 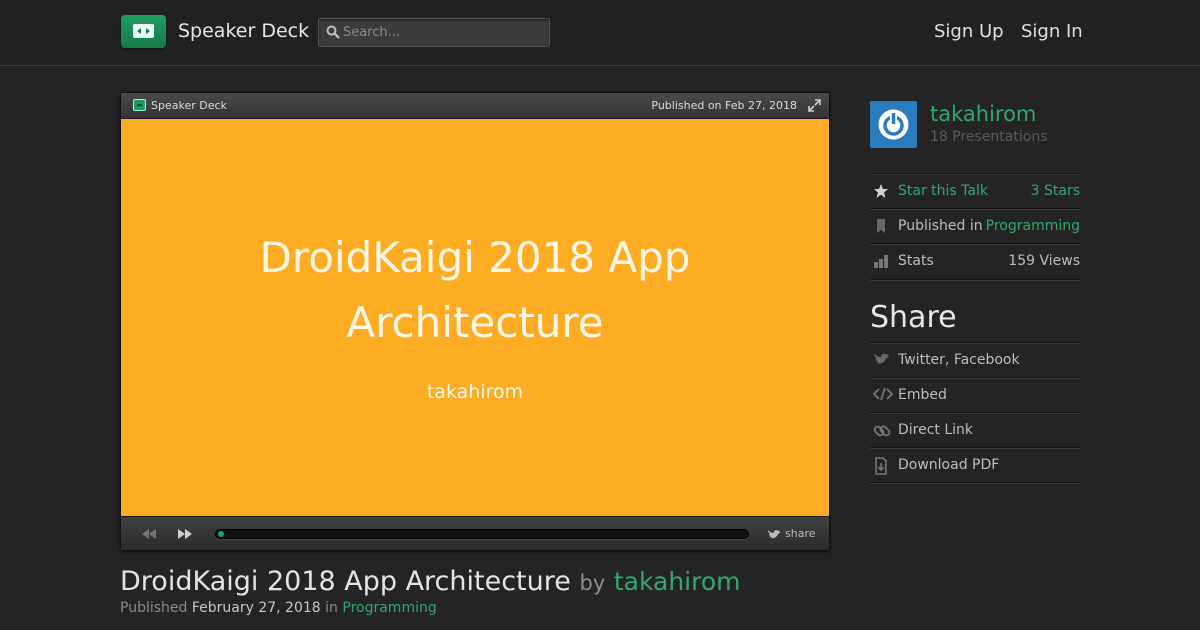 What do you see at coordinates (881, 466) in the screenshot?
I see `download-icon` at bounding box center [881, 466].